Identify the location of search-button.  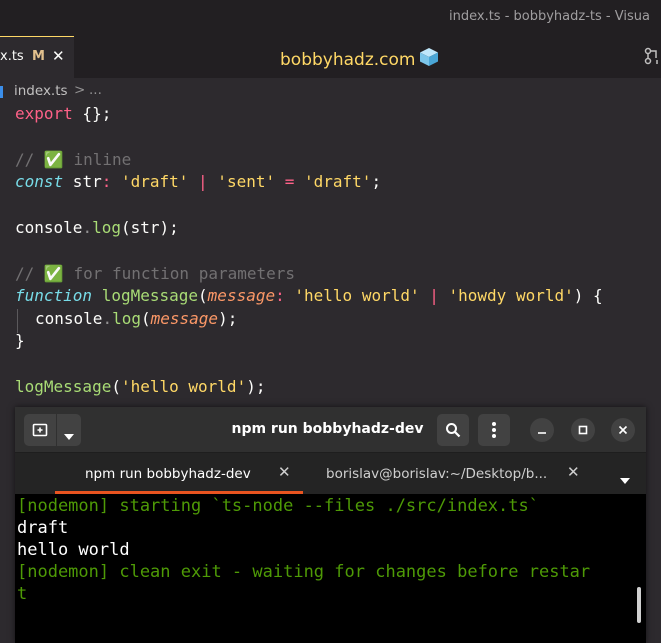
(453, 430).